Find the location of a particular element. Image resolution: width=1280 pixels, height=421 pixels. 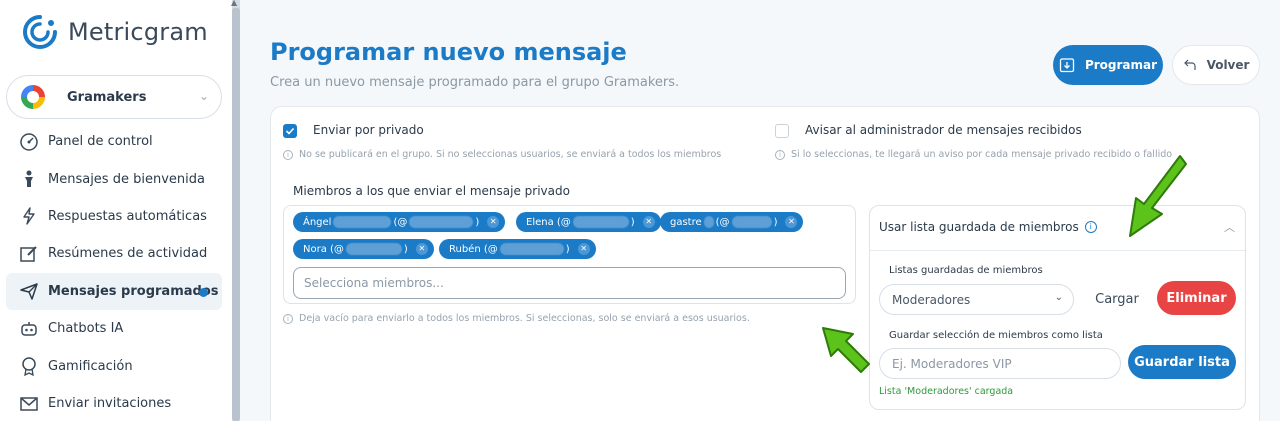

sidebar-item-panel: Panel de control is located at coordinates (114, 141).